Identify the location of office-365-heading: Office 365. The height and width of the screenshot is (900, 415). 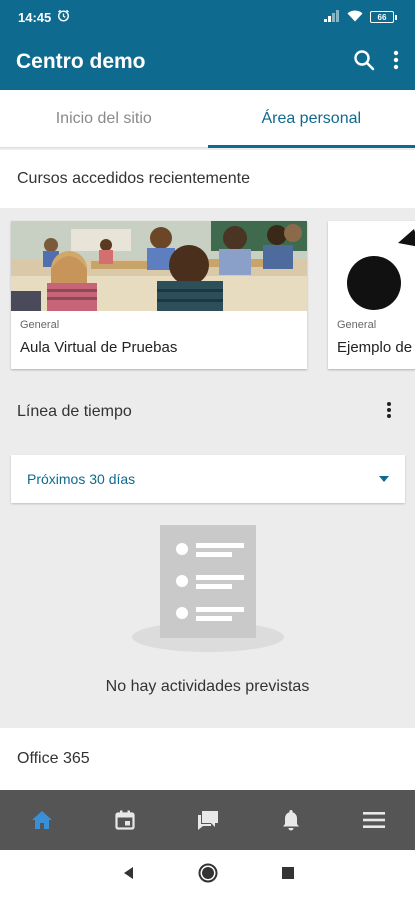
(207, 759).